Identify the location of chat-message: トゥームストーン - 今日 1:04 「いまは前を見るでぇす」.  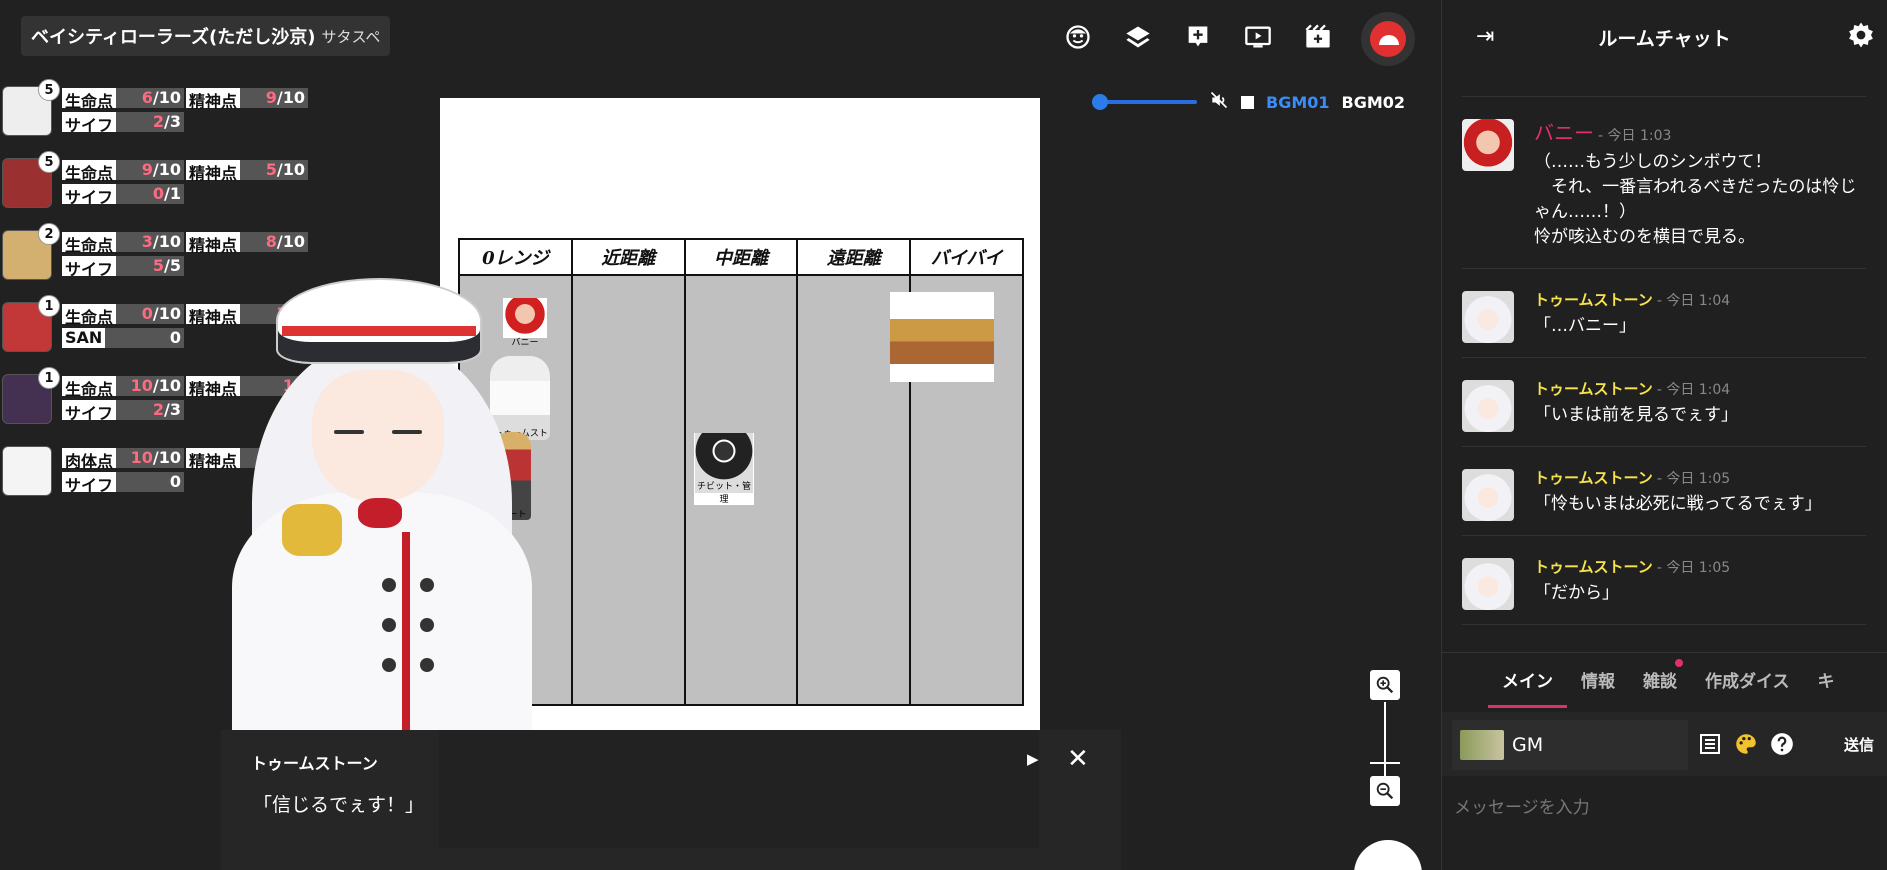
(1664, 402).